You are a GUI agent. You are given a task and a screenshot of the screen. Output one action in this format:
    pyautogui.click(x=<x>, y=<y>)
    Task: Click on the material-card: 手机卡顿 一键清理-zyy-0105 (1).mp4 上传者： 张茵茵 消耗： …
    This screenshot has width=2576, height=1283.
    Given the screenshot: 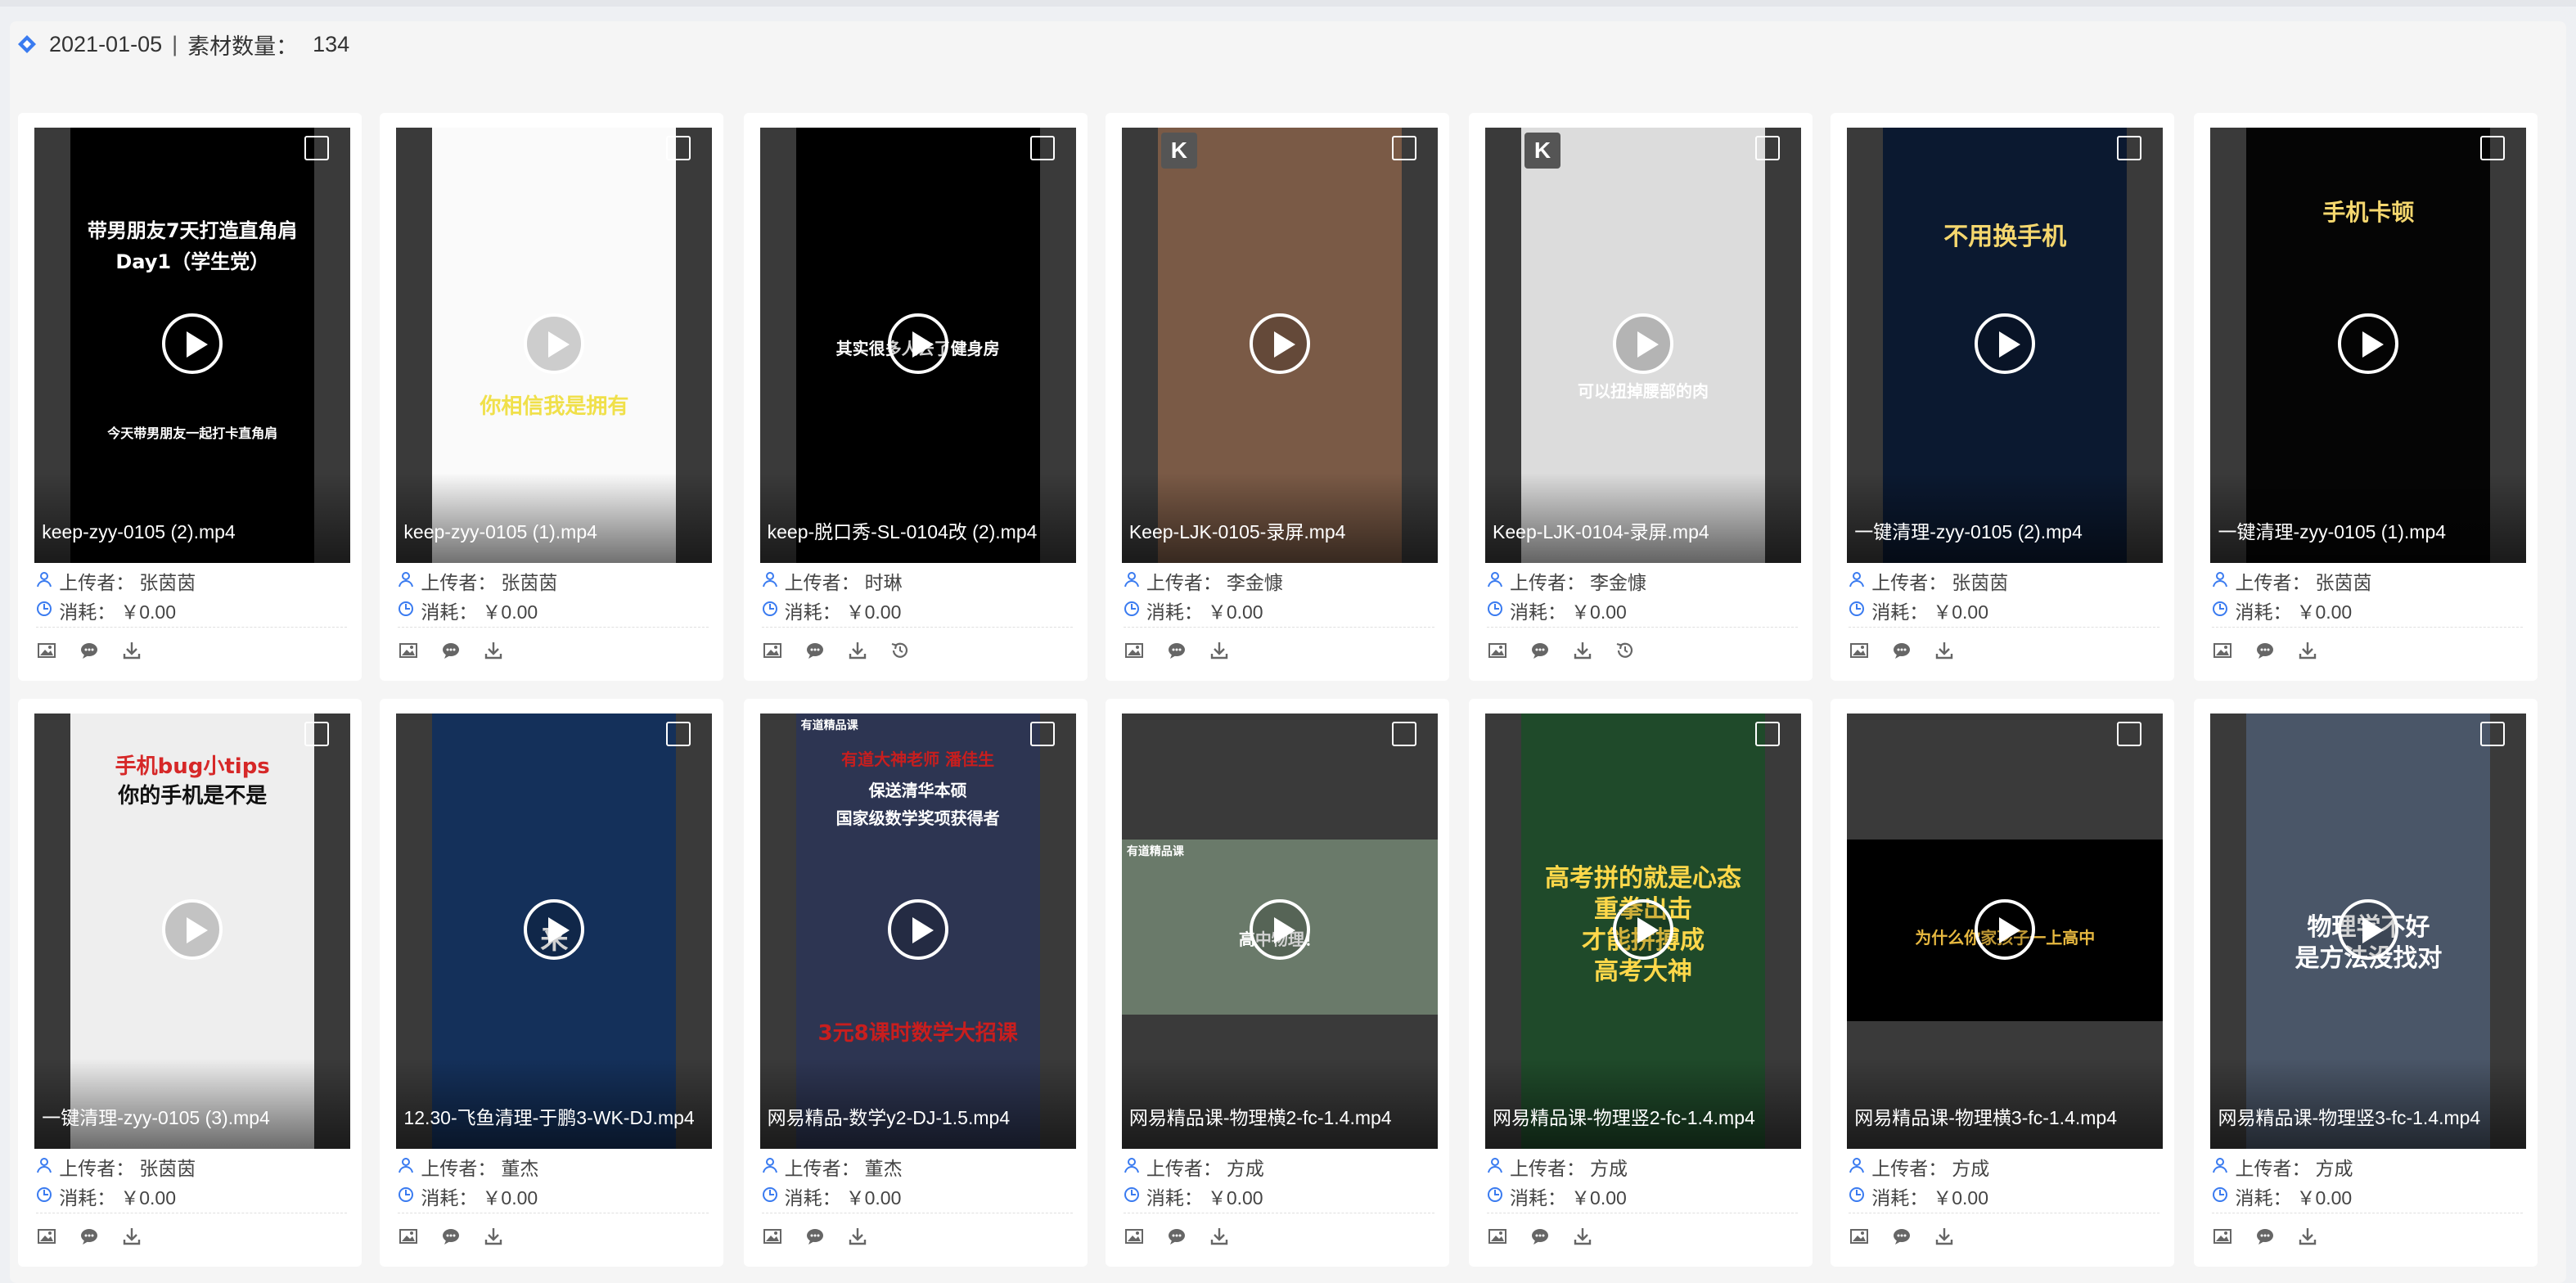 What is the action you would take?
    pyautogui.click(x=2366, y=397)
    